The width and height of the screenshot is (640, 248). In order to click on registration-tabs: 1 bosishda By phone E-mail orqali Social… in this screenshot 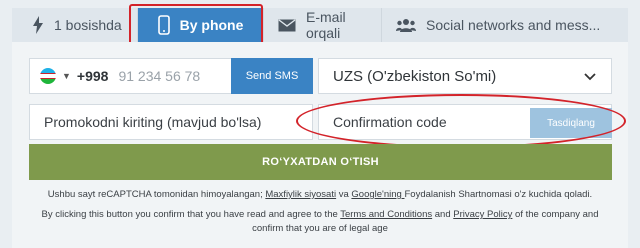, I will do `click(320, 25)`.